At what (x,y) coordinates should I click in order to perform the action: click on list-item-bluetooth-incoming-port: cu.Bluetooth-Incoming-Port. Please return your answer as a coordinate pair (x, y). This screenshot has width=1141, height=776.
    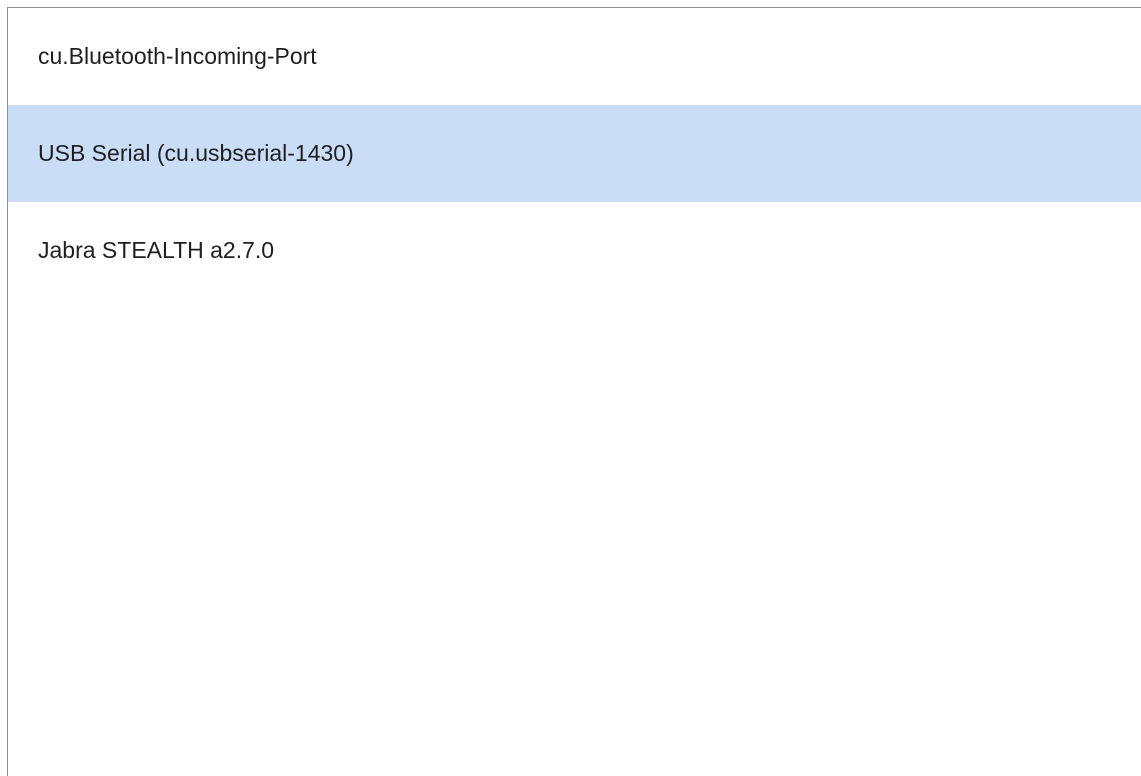
    Looking at the image, I should click on (574, 56).